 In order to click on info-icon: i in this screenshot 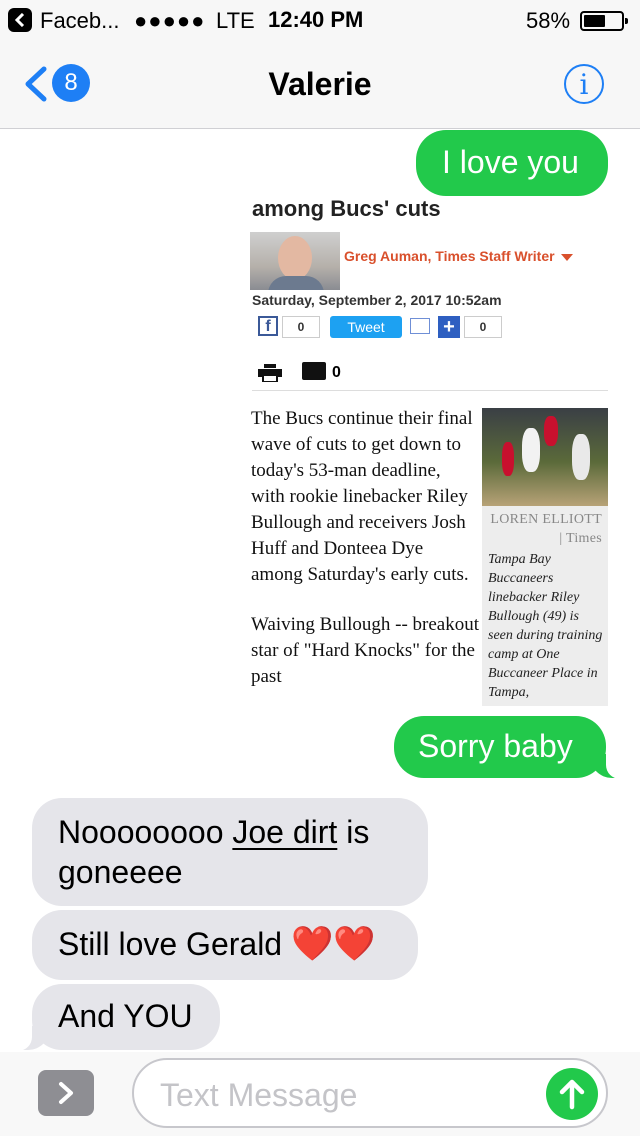, I will do `click(584, 84)`.